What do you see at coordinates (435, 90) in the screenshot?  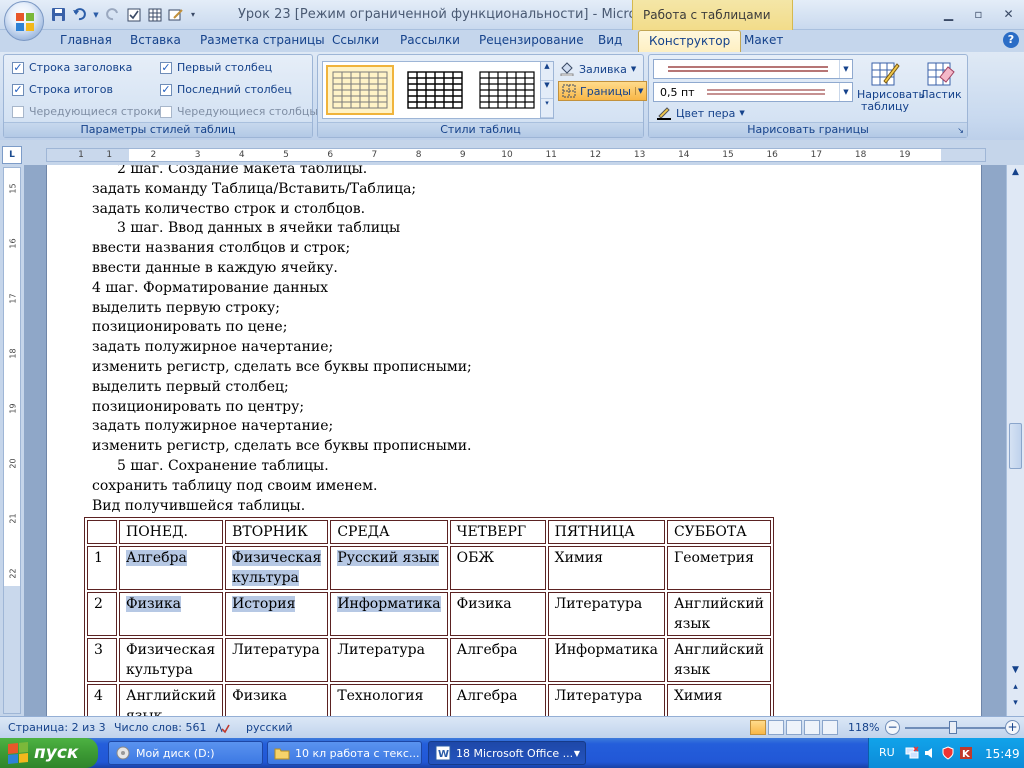 I see `table-style-grid` at bounding box center [435, 90].